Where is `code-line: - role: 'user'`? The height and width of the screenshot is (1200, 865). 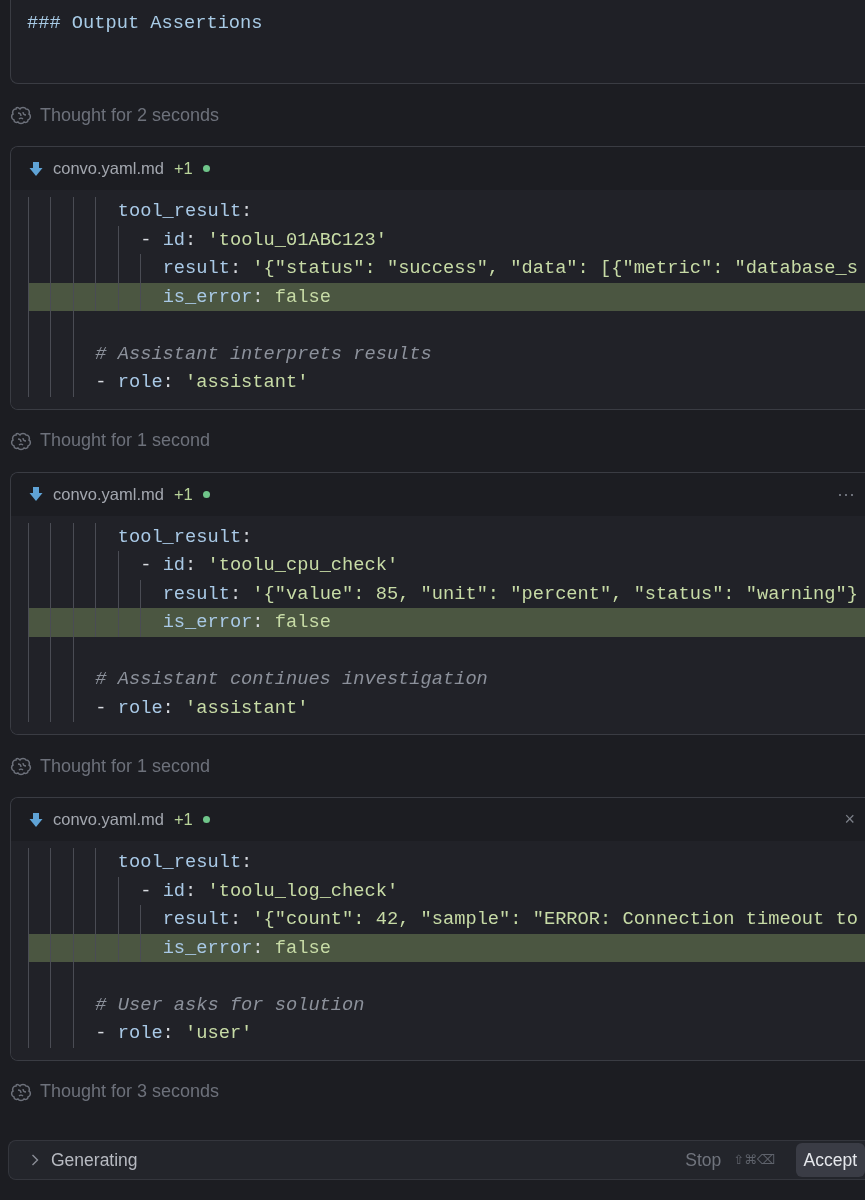
code-line: - role: 'user' is located at coordinates (174, 1033).